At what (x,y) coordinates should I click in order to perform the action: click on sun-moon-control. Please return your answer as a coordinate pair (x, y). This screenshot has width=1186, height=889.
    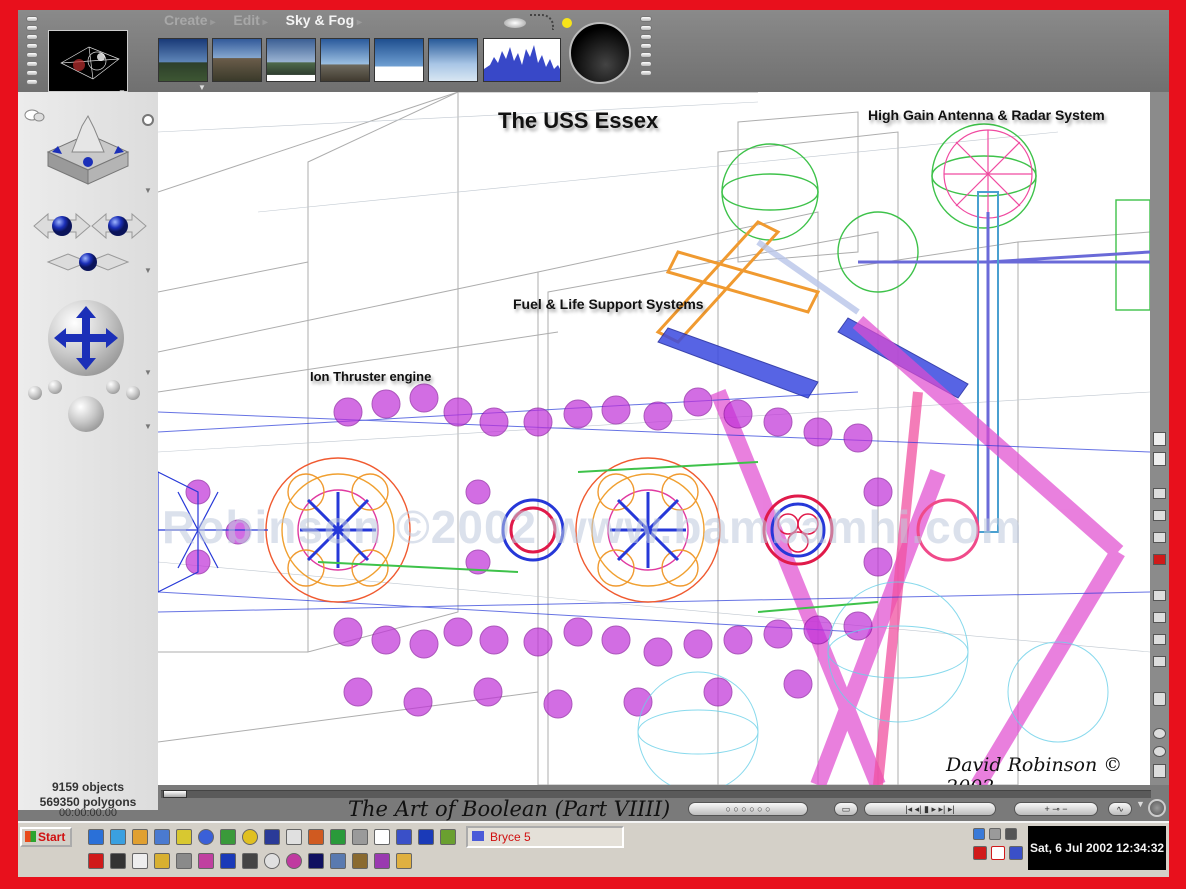
    Looking at the image, I should click on (600, 53).